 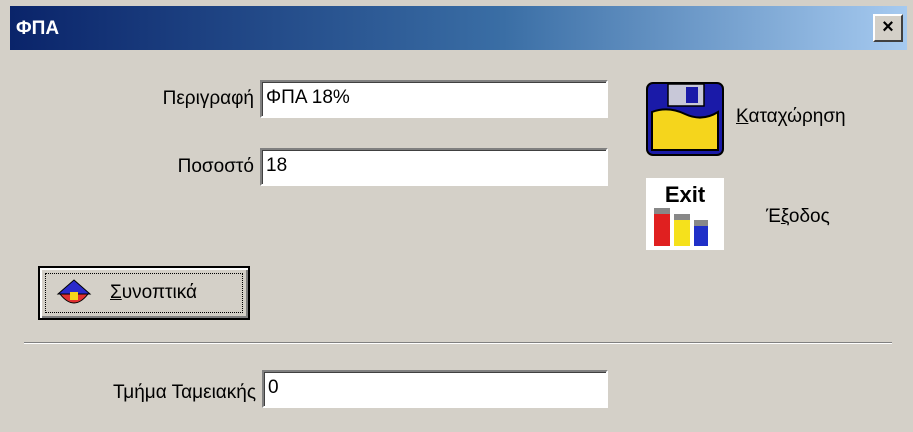 I want to click on register-field: 0, so click(x=435, y=389).